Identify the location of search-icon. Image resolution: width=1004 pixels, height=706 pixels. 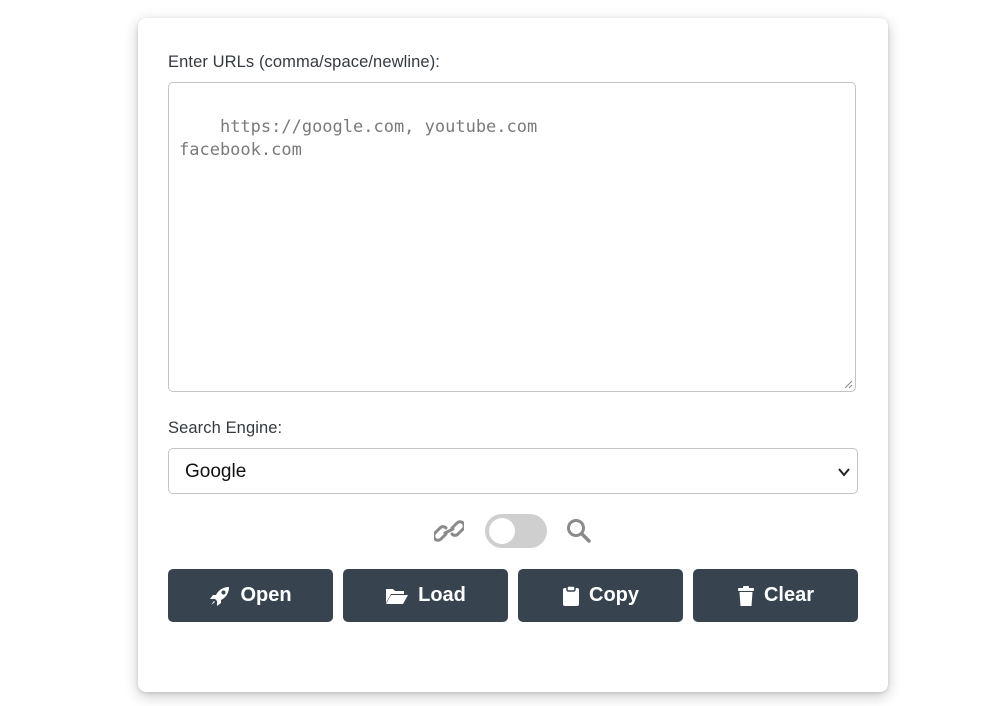
(579, 531).